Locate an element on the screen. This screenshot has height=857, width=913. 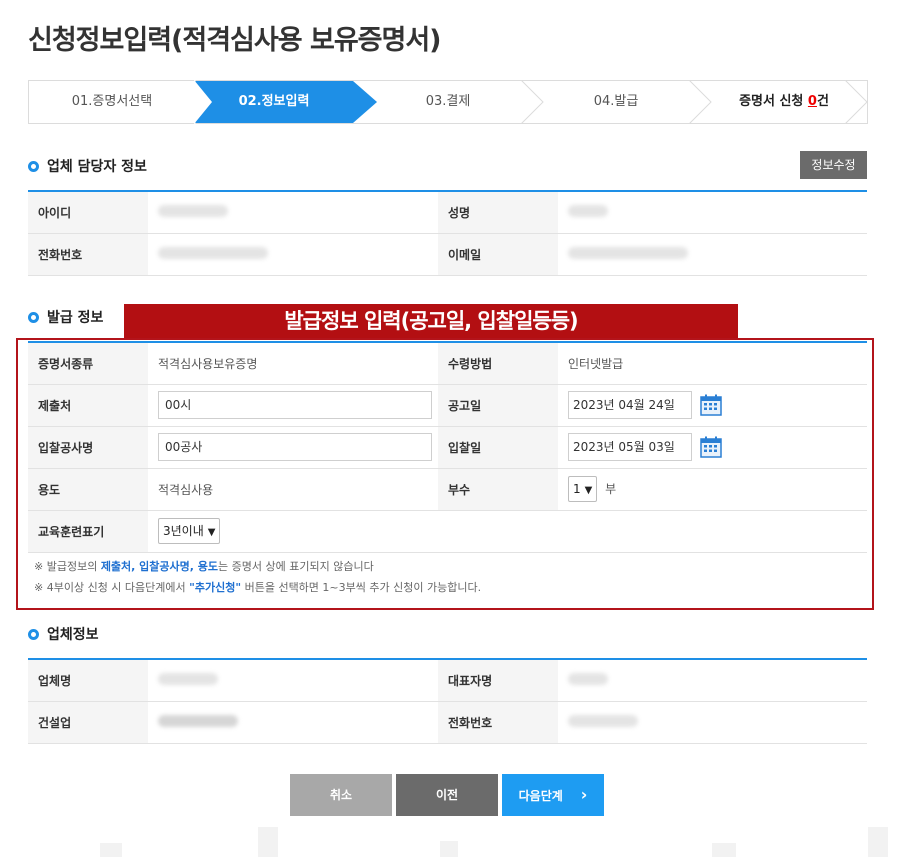
step-payment: 03.결제 is located at coordinates (448, 101).